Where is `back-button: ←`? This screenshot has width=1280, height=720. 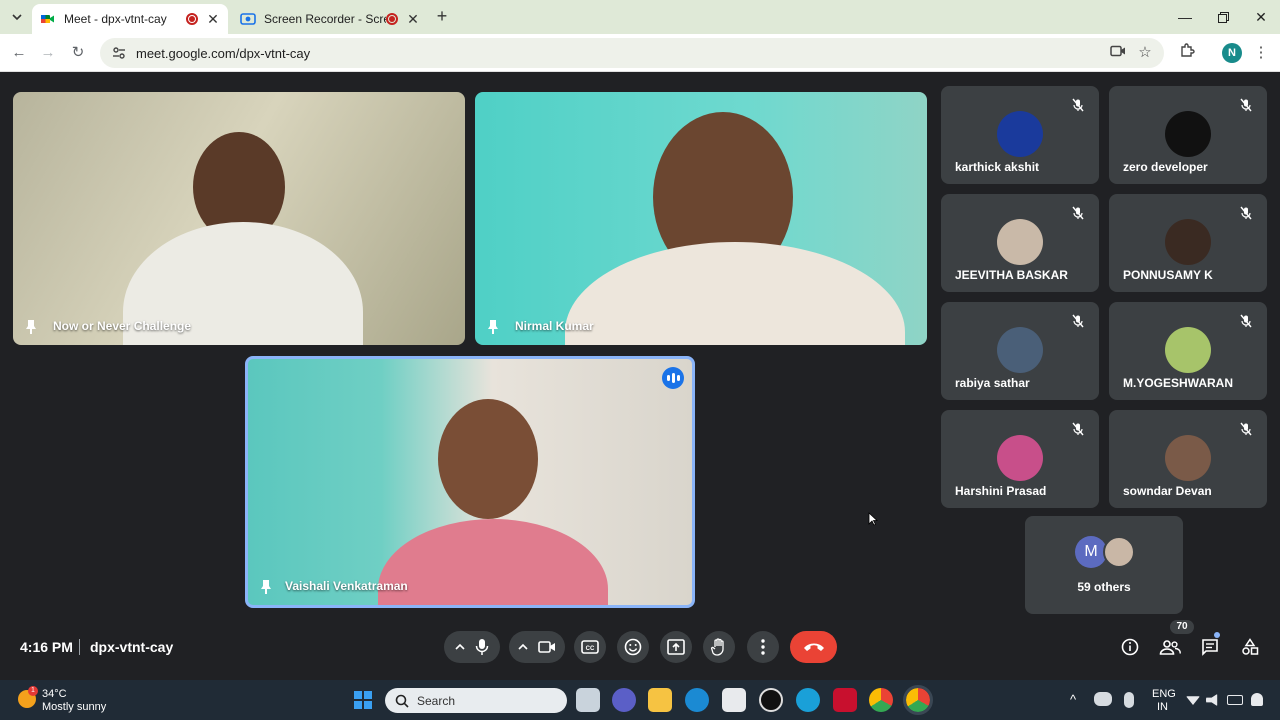 back-button: ← is located at coordinates (19, 53).